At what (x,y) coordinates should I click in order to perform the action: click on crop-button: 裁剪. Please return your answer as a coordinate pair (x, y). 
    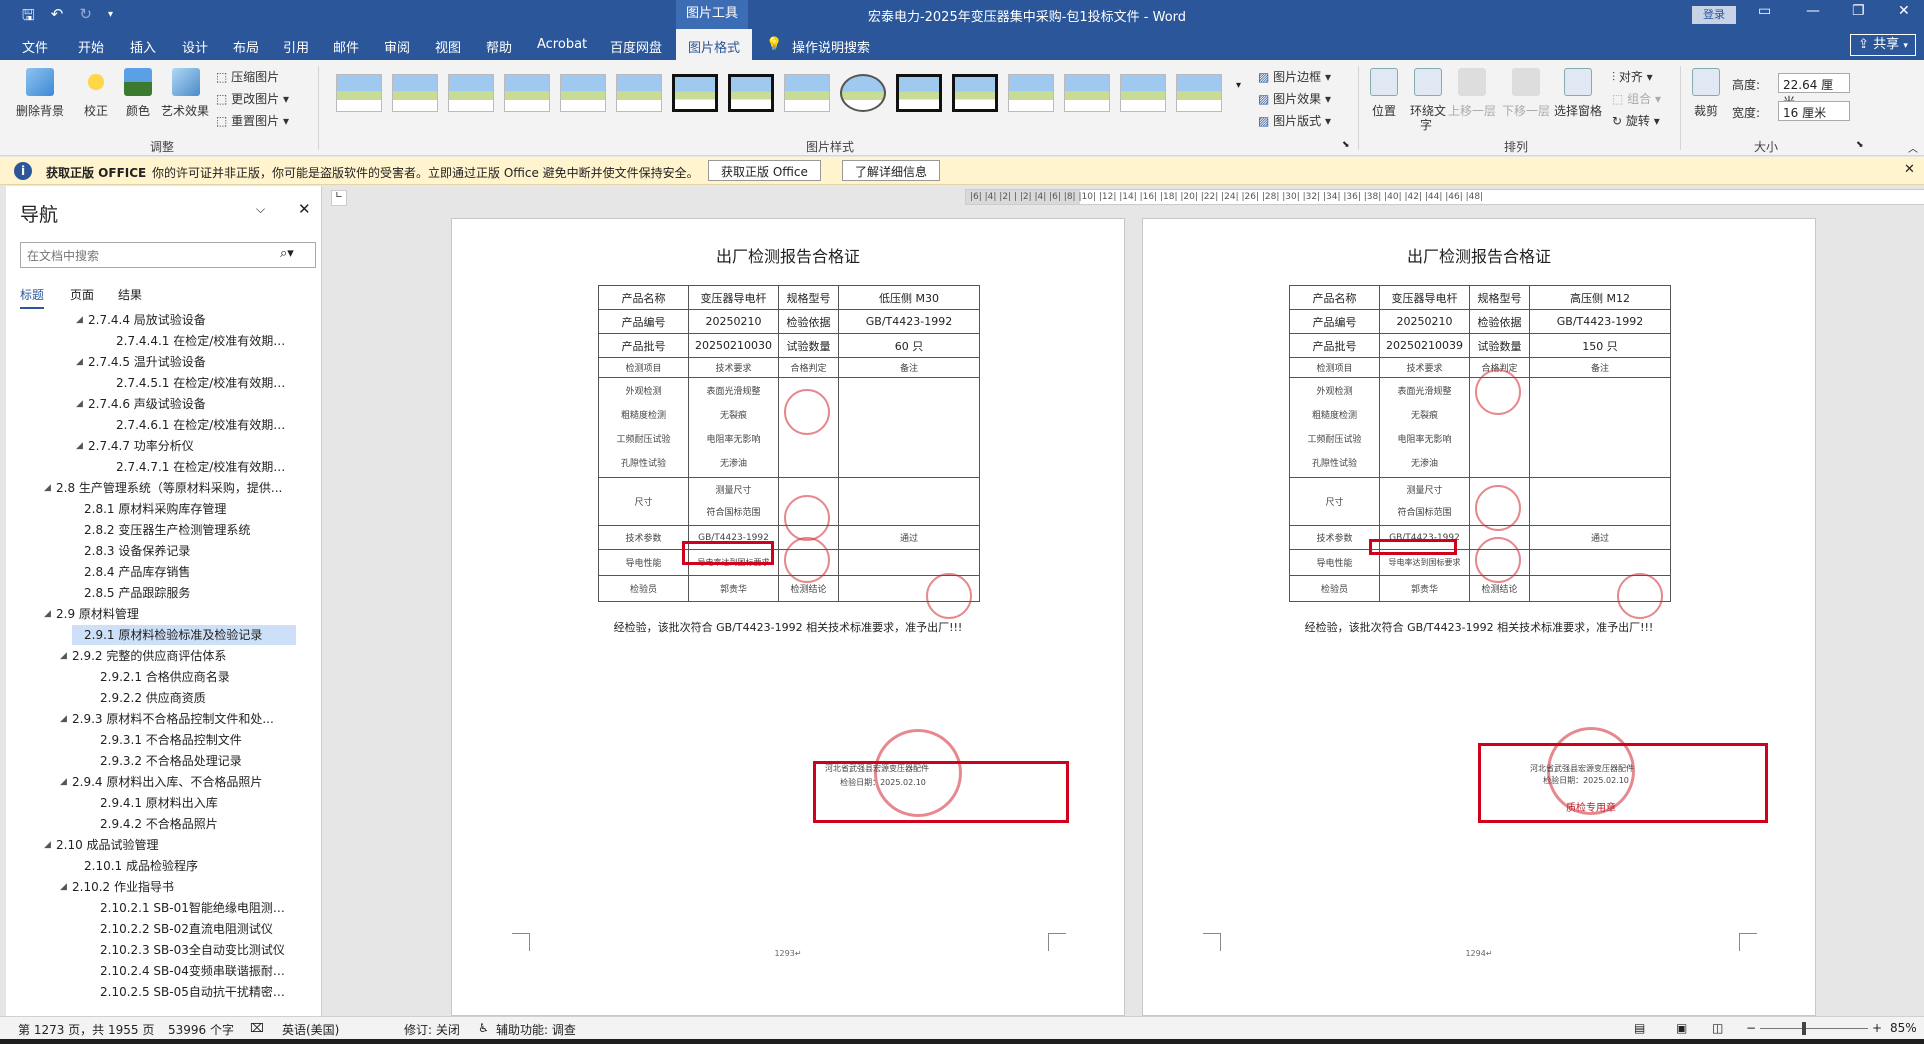
    Looking at the image, I should click on (1706, 110).